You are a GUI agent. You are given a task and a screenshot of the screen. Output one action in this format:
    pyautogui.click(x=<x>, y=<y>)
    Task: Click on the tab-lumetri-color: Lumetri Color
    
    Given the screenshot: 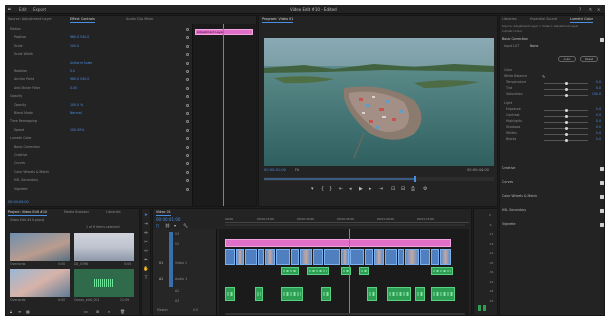 What is the action you would take?
    pyautogui.click(x=581, y=19)
    